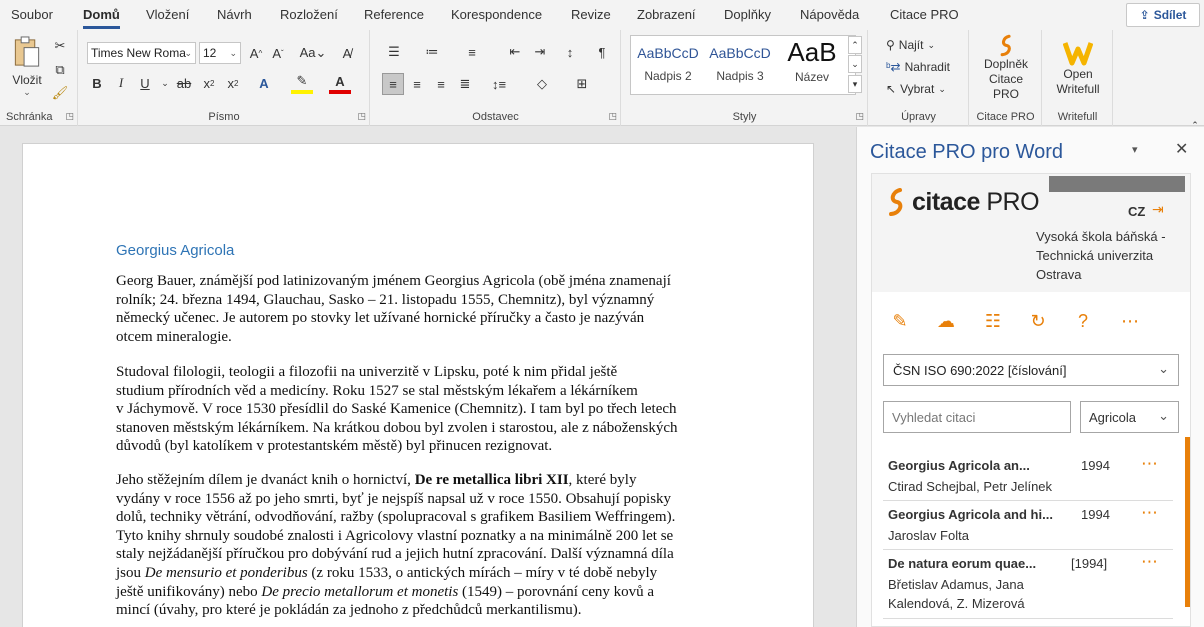  Describe the element at coordinates (910, 45) in the screenshot. I see `find-button: ⚲ Najít ⌄` at that location.